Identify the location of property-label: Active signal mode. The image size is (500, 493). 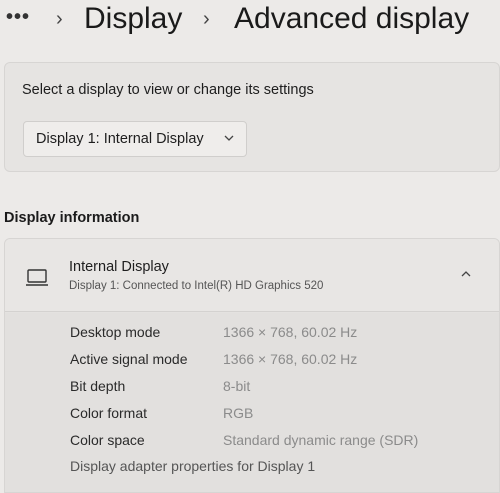
(129, 359).